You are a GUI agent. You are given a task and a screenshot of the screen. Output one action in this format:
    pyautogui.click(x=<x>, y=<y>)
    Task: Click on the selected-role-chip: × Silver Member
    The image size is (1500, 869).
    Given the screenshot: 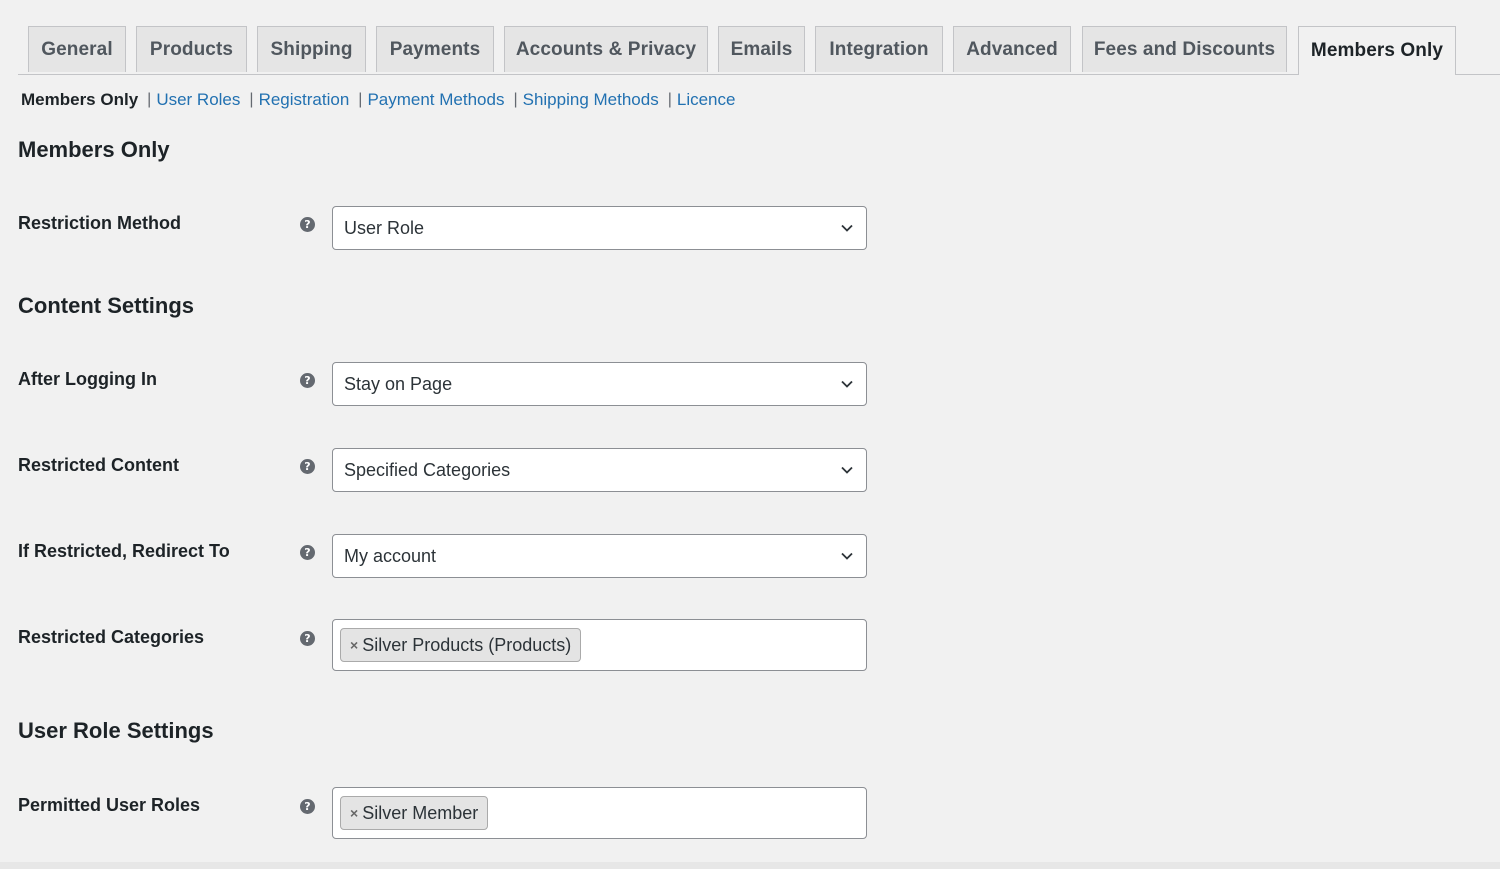 What is the action you would take?
    pyautogui.click(x=414, y=813)
    